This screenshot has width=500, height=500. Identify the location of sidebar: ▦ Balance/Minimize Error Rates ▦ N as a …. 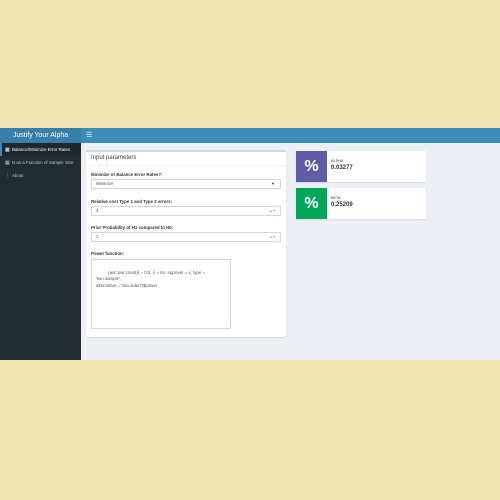
(40, 251).